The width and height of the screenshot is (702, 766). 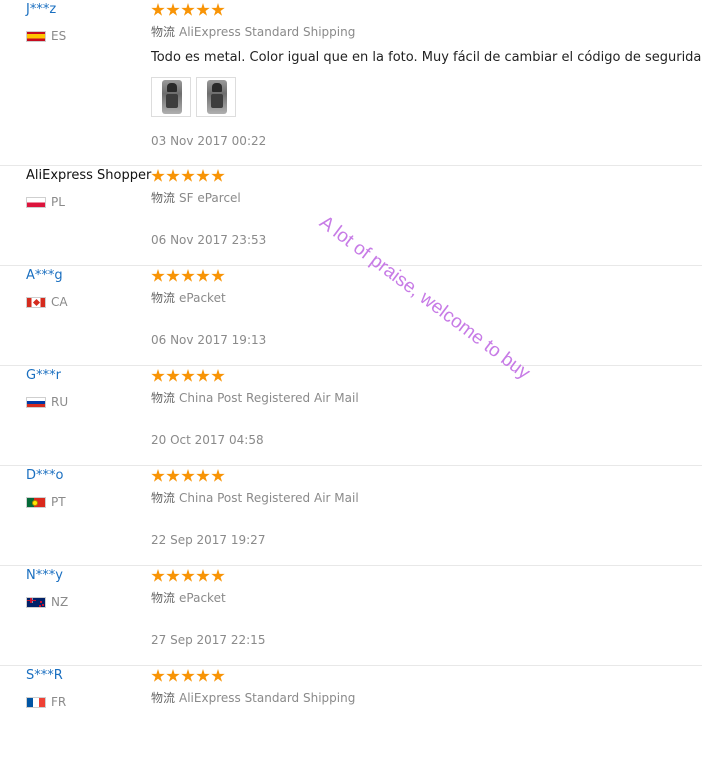 What do you see at coordinates (36, 402) in the screenshot?
I see `ru-flag-icon` at bounding box center [36, 402].